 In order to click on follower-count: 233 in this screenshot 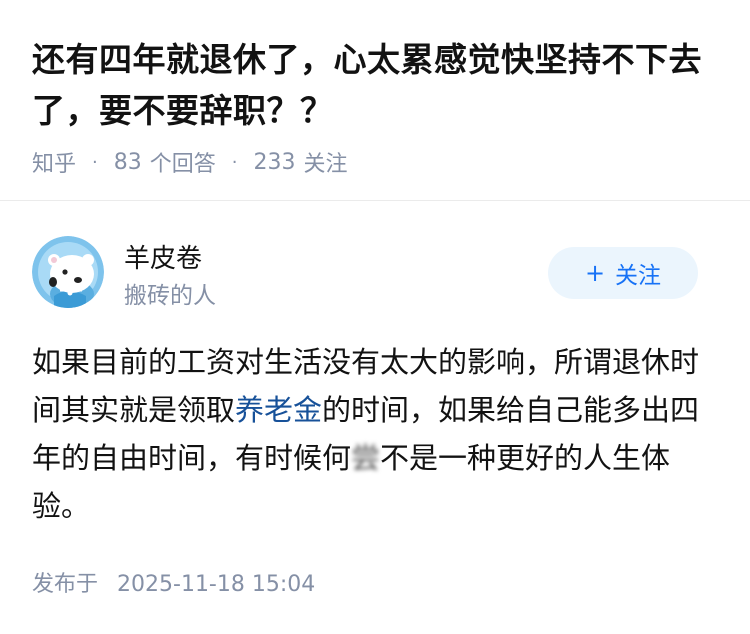, I will do `click(274, 162)`.